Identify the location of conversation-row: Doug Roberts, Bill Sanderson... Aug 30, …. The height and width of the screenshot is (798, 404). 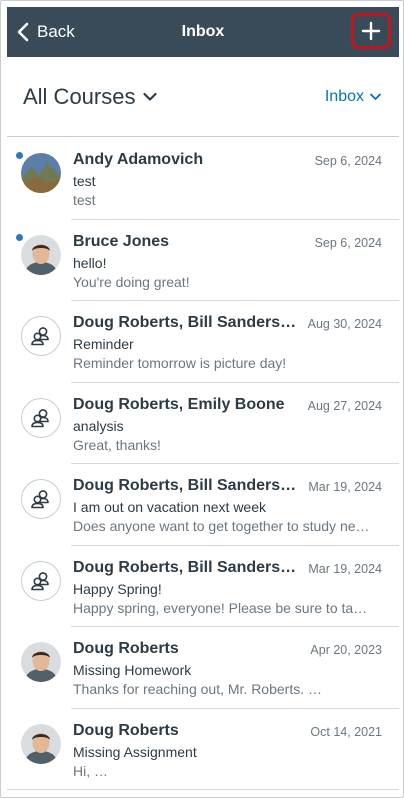
(203, 342).